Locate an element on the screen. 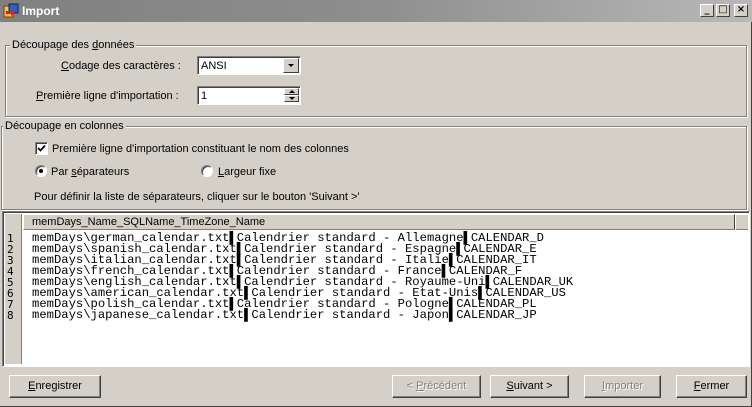  import-app-icon is located at coordinates (11, 10).